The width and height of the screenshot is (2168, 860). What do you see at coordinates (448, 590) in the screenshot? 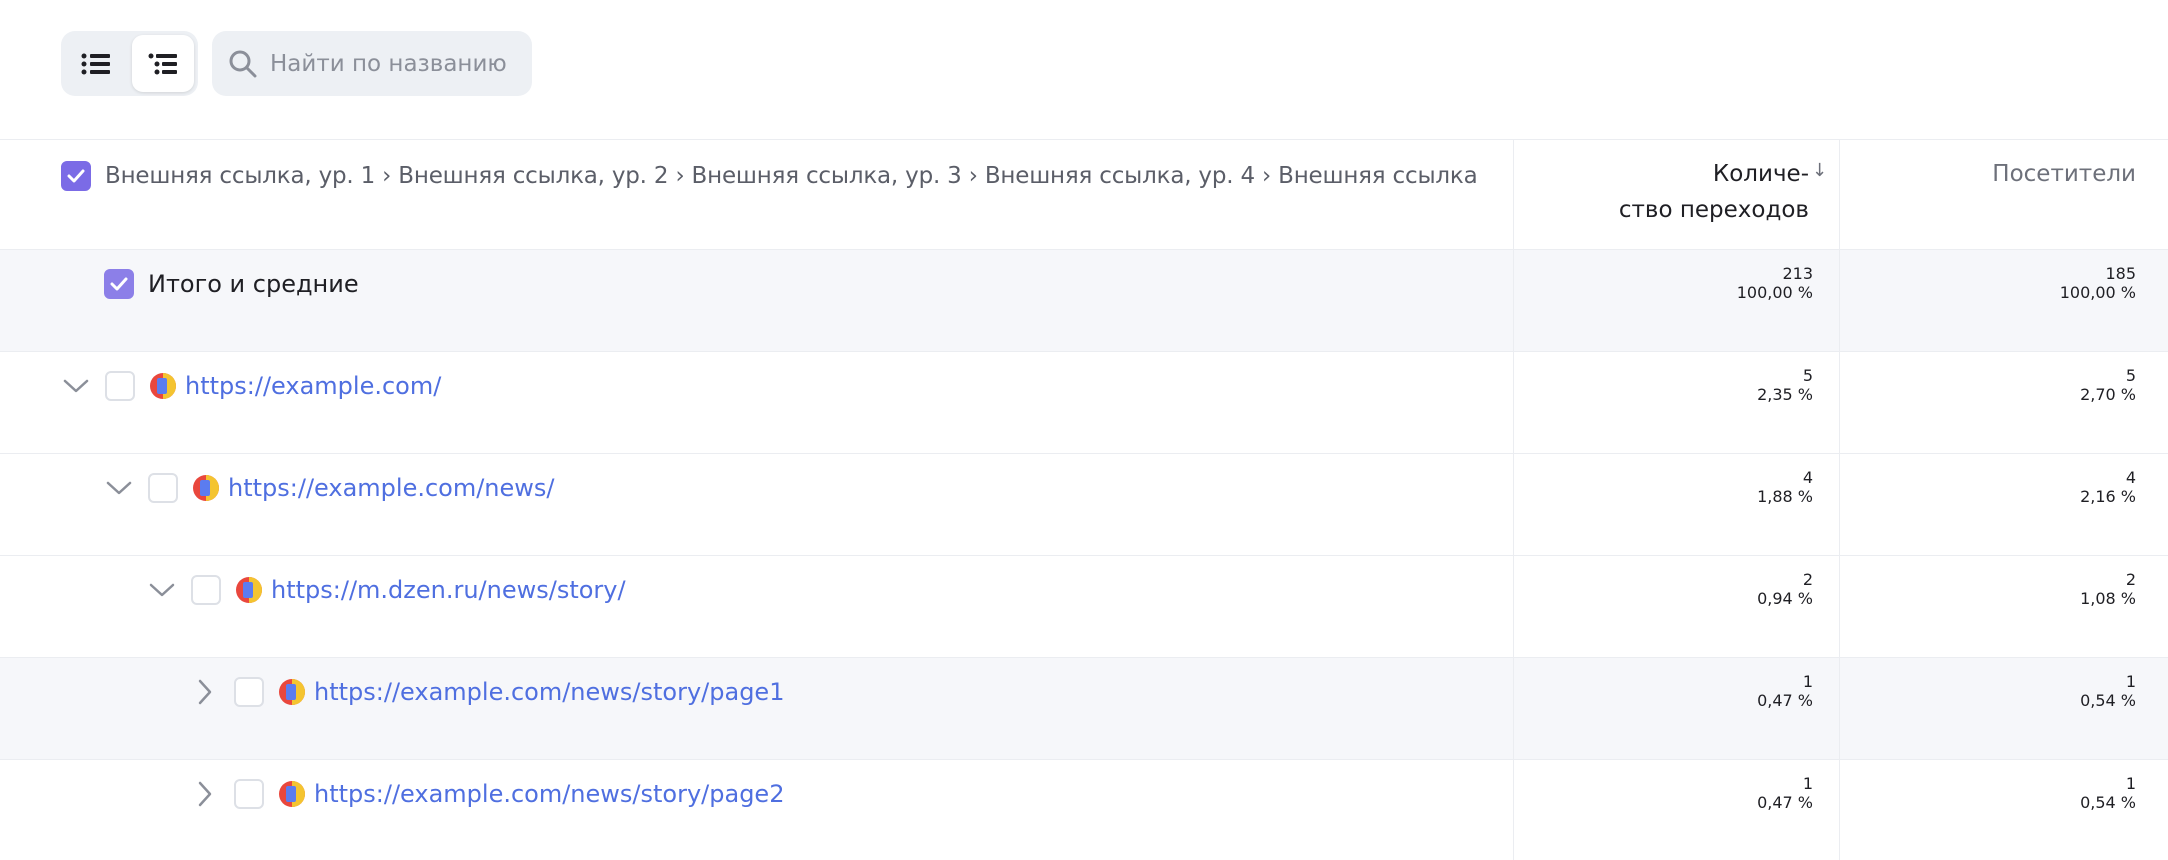
I see `row-link: https://m.dzen.ru/news/story/` at bounding box center [448, 590].